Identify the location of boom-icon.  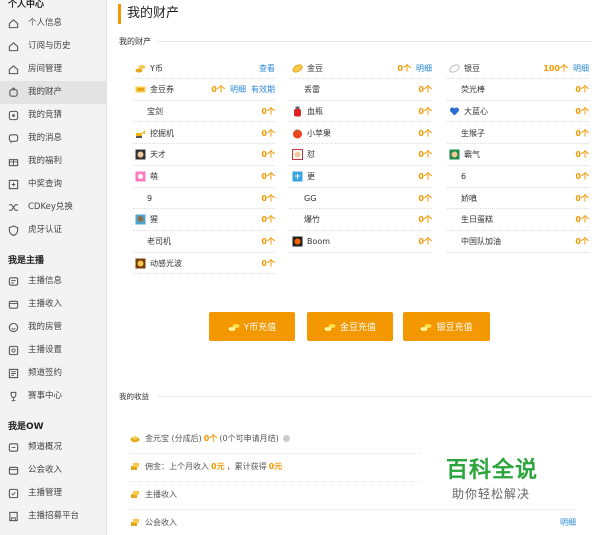
(297, 241).